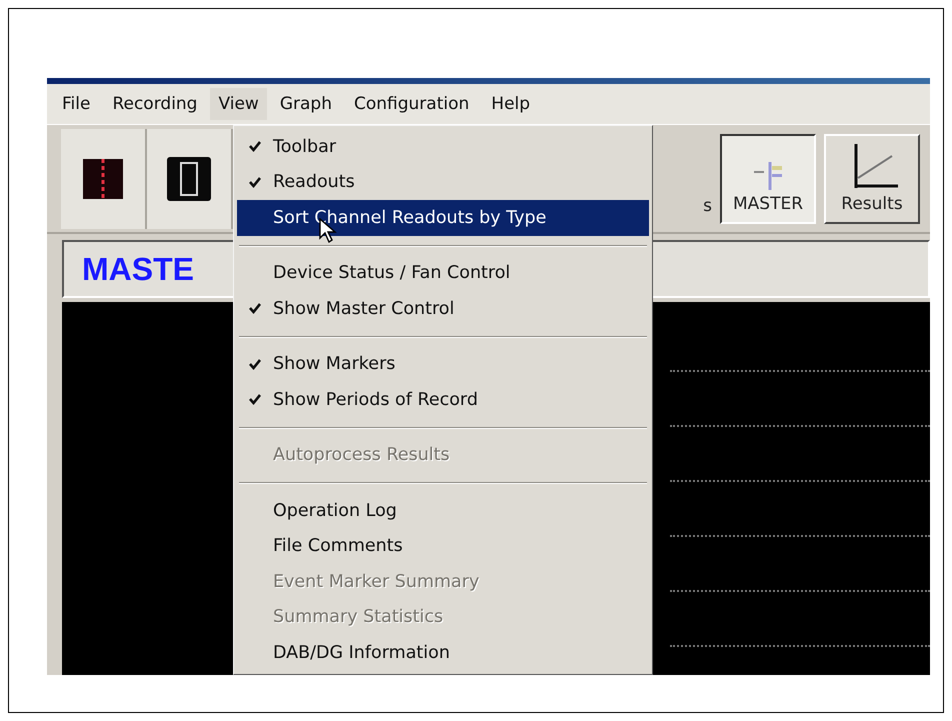 The width and height of the screenshot is (952, 721). What do you see at coordinates (443, 400) in the screenshot?
I see `menu-item: Show Periods of Record` at bounding box center [443, 400].